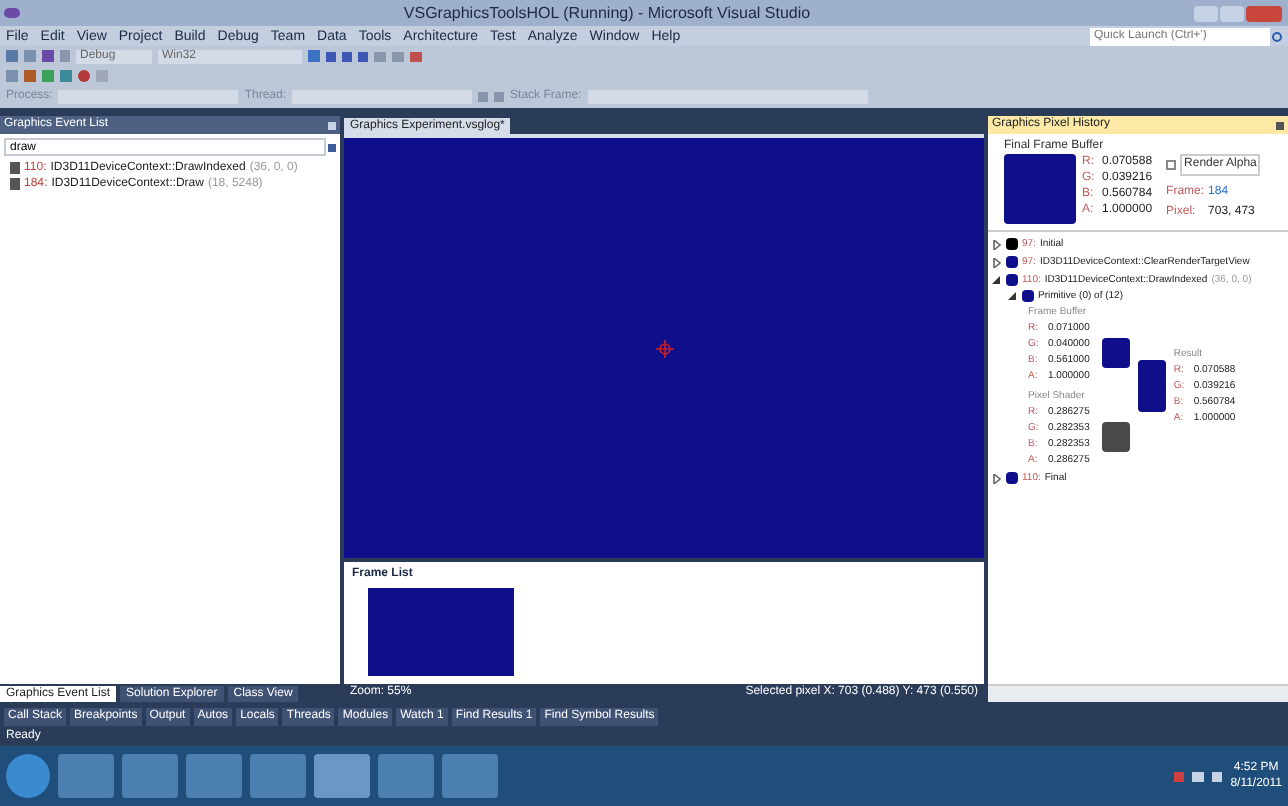 The height and width of the screenshot is (806, 1288). Describe the element at coordinates (1171, 165) in the screenshot. I see `render-alpha-checkbox` at that location.